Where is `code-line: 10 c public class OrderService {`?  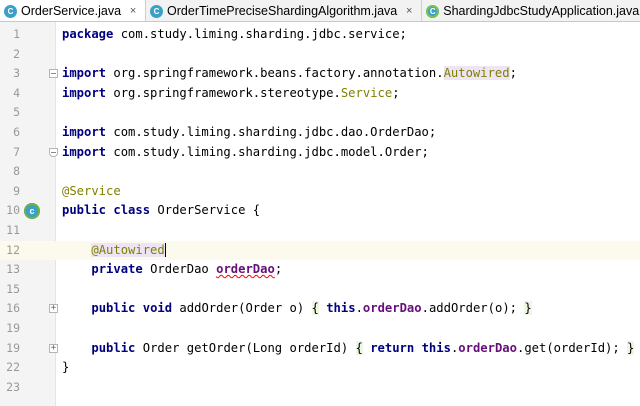
code-line: 10 c public class OrderService { is located at coordinates (320, 211).